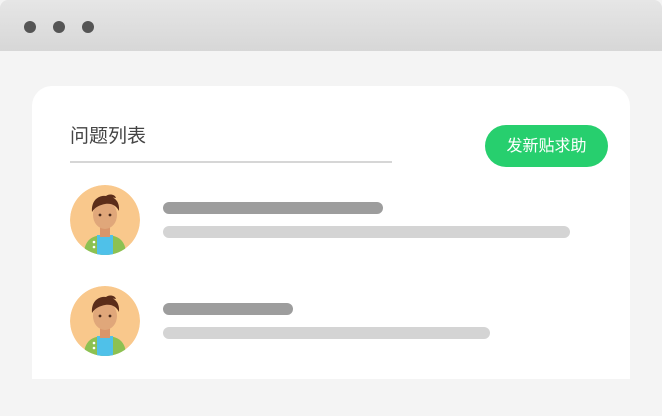  Describe the element at coordinates (546, 146) in the screenshot. I see `post-help-button: 发新贴求助` at that location.